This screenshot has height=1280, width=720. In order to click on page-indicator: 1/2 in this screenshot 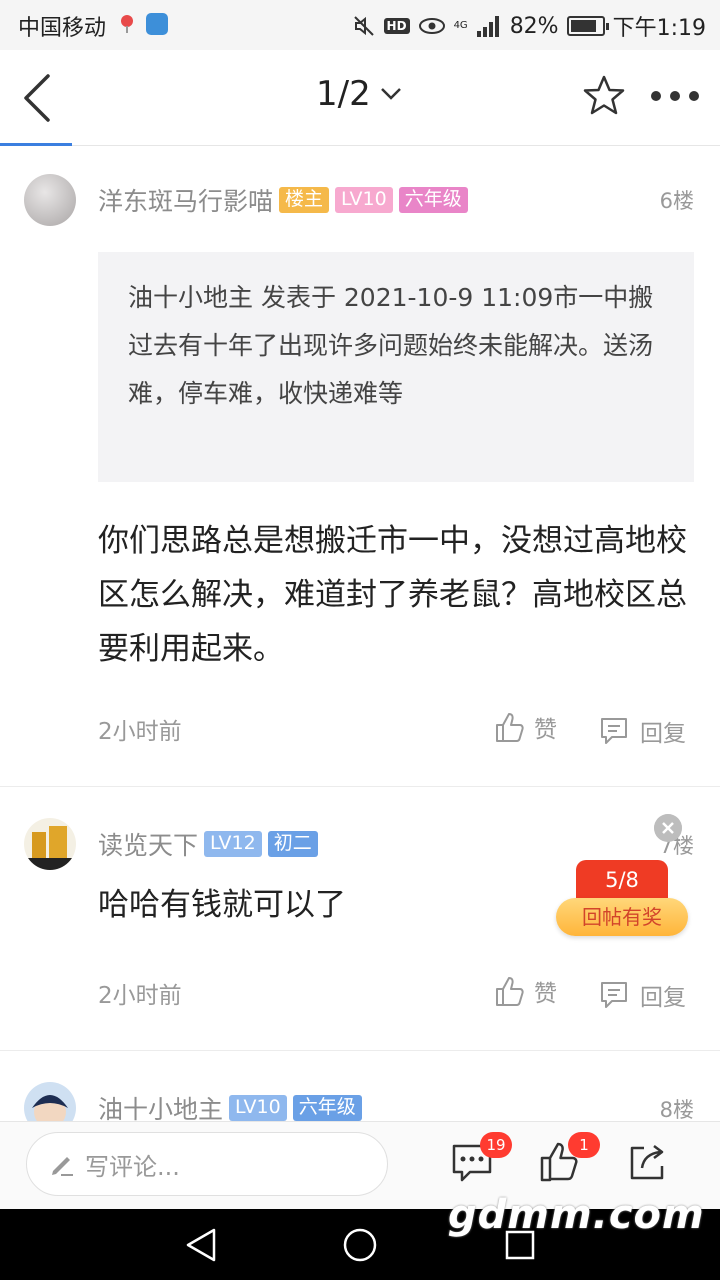, I will do `click(343, 94)`.